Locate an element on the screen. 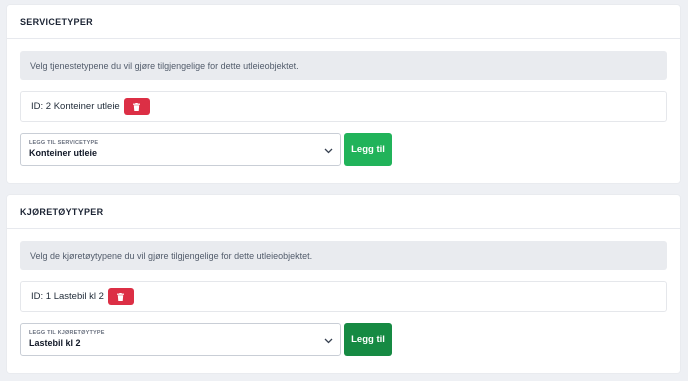 This screenshot has height=381, width=688. service-type-select: LEGG TIL SERVICETYPE Konteiner utleie is located at coordinates (180, 149).